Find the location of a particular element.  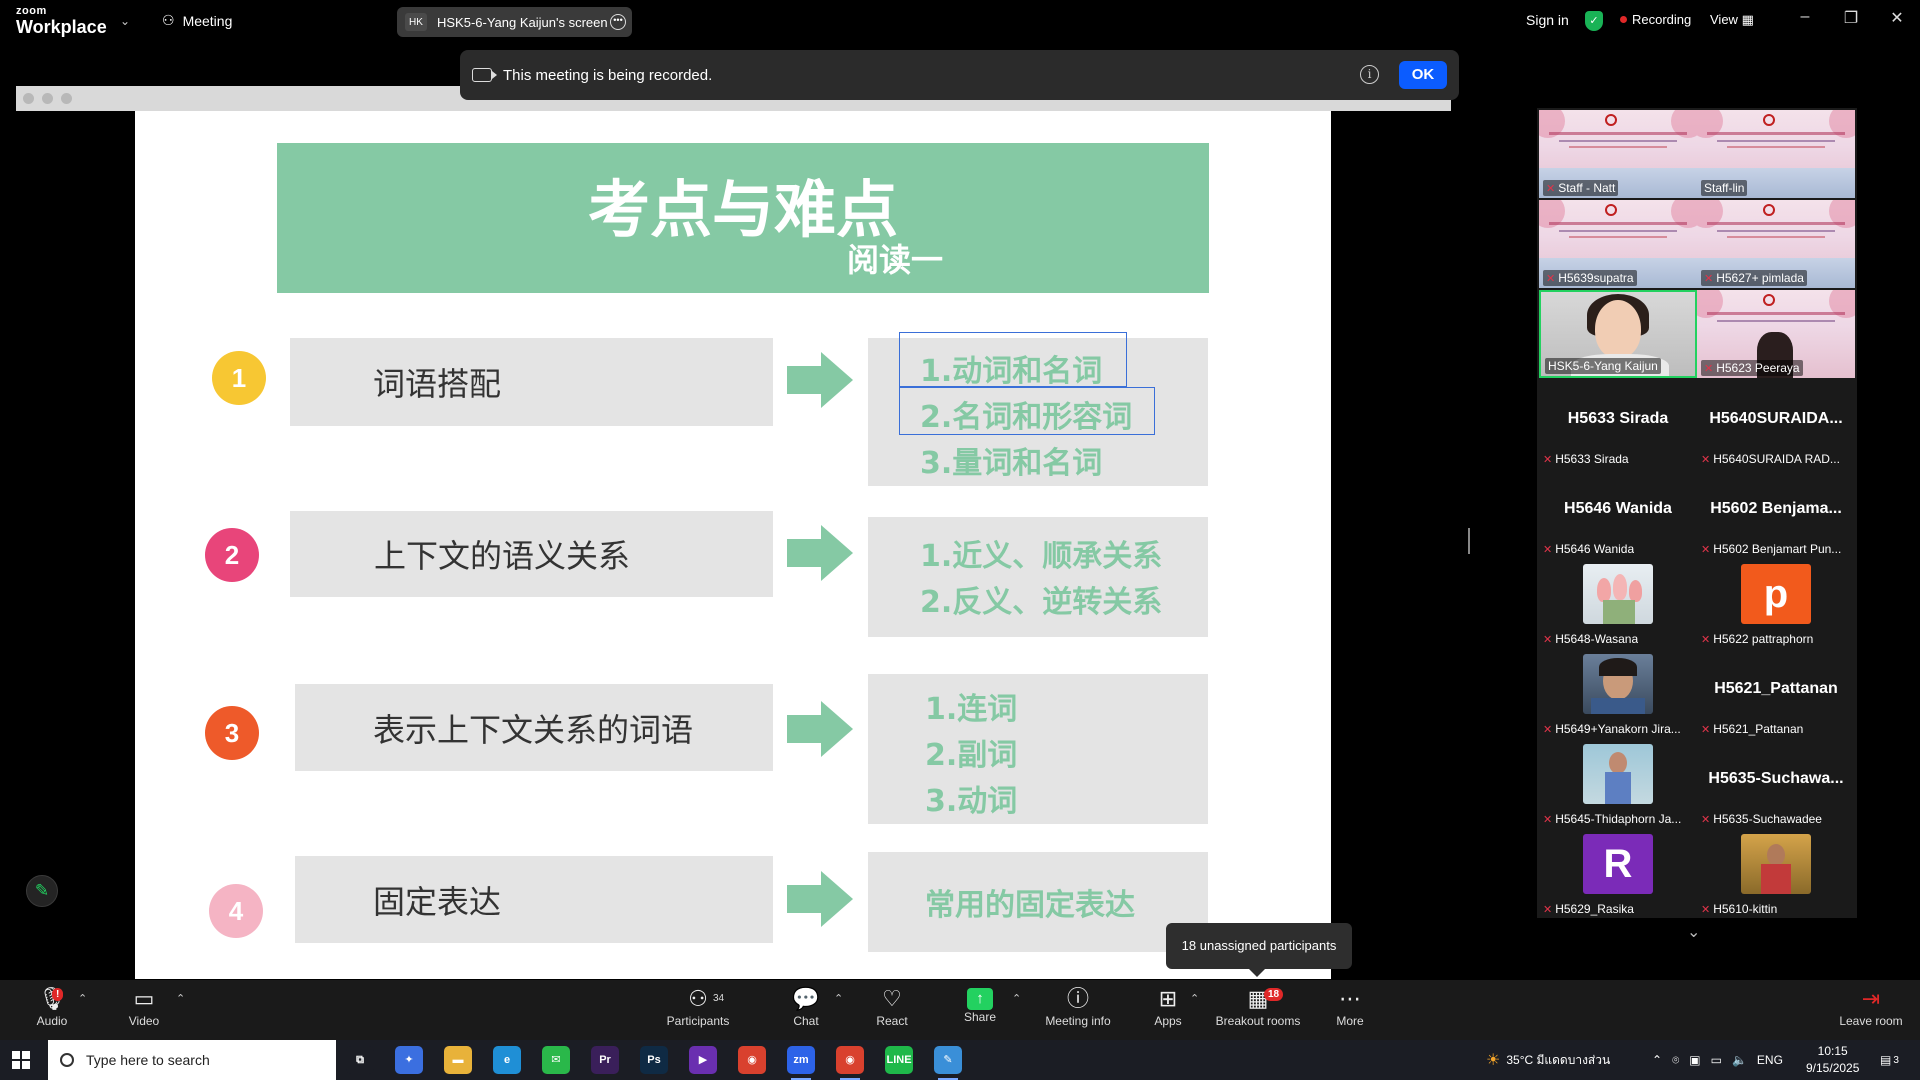

ok-button: OK is located at coordinates (1423, 75).